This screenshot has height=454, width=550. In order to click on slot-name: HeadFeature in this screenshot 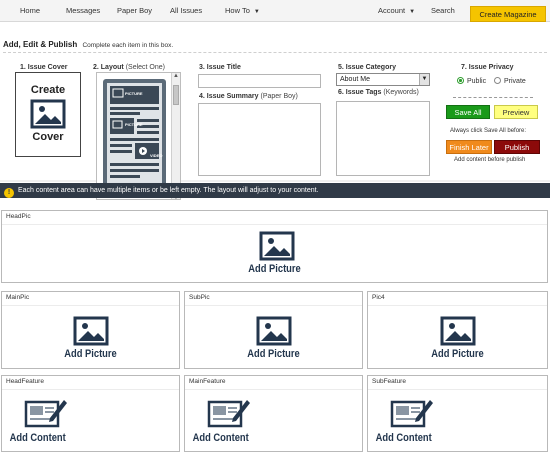, I will do `click(25, 381)`.